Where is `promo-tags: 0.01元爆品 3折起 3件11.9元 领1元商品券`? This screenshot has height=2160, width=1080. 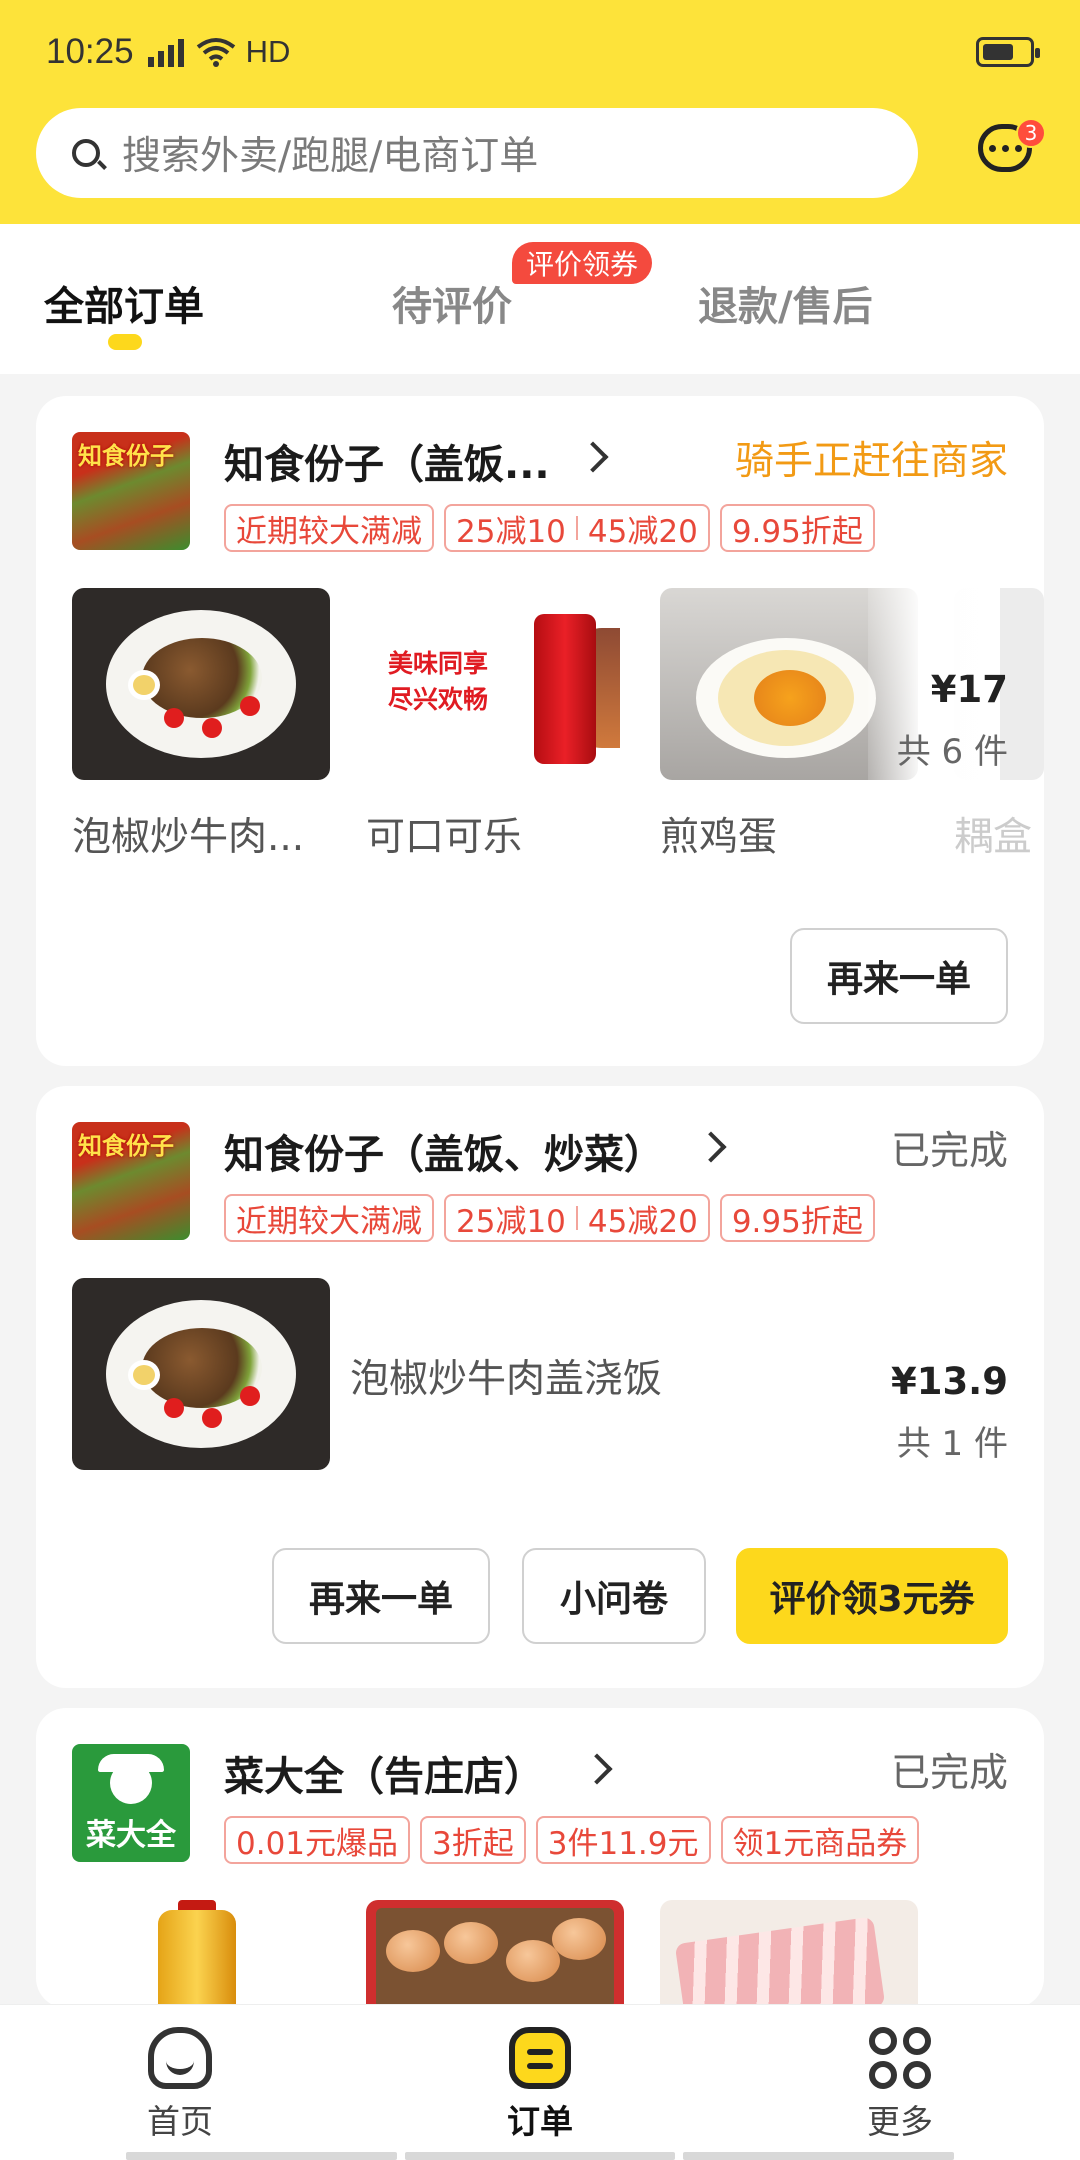 promo-tags: 0.01元爆品 3折起 3件11.9元 领1元商品券 is located at coordinates (572, 1840).